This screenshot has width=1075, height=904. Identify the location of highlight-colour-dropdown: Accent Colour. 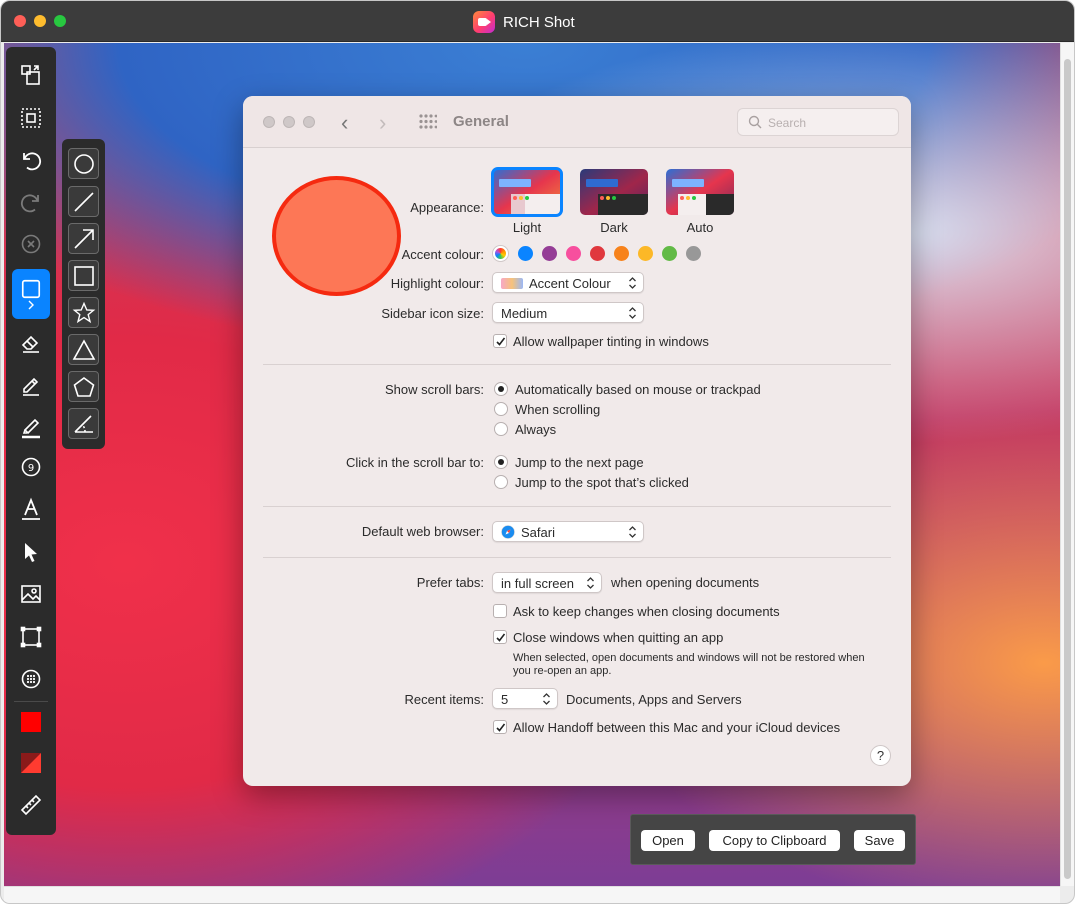
(568, 282).